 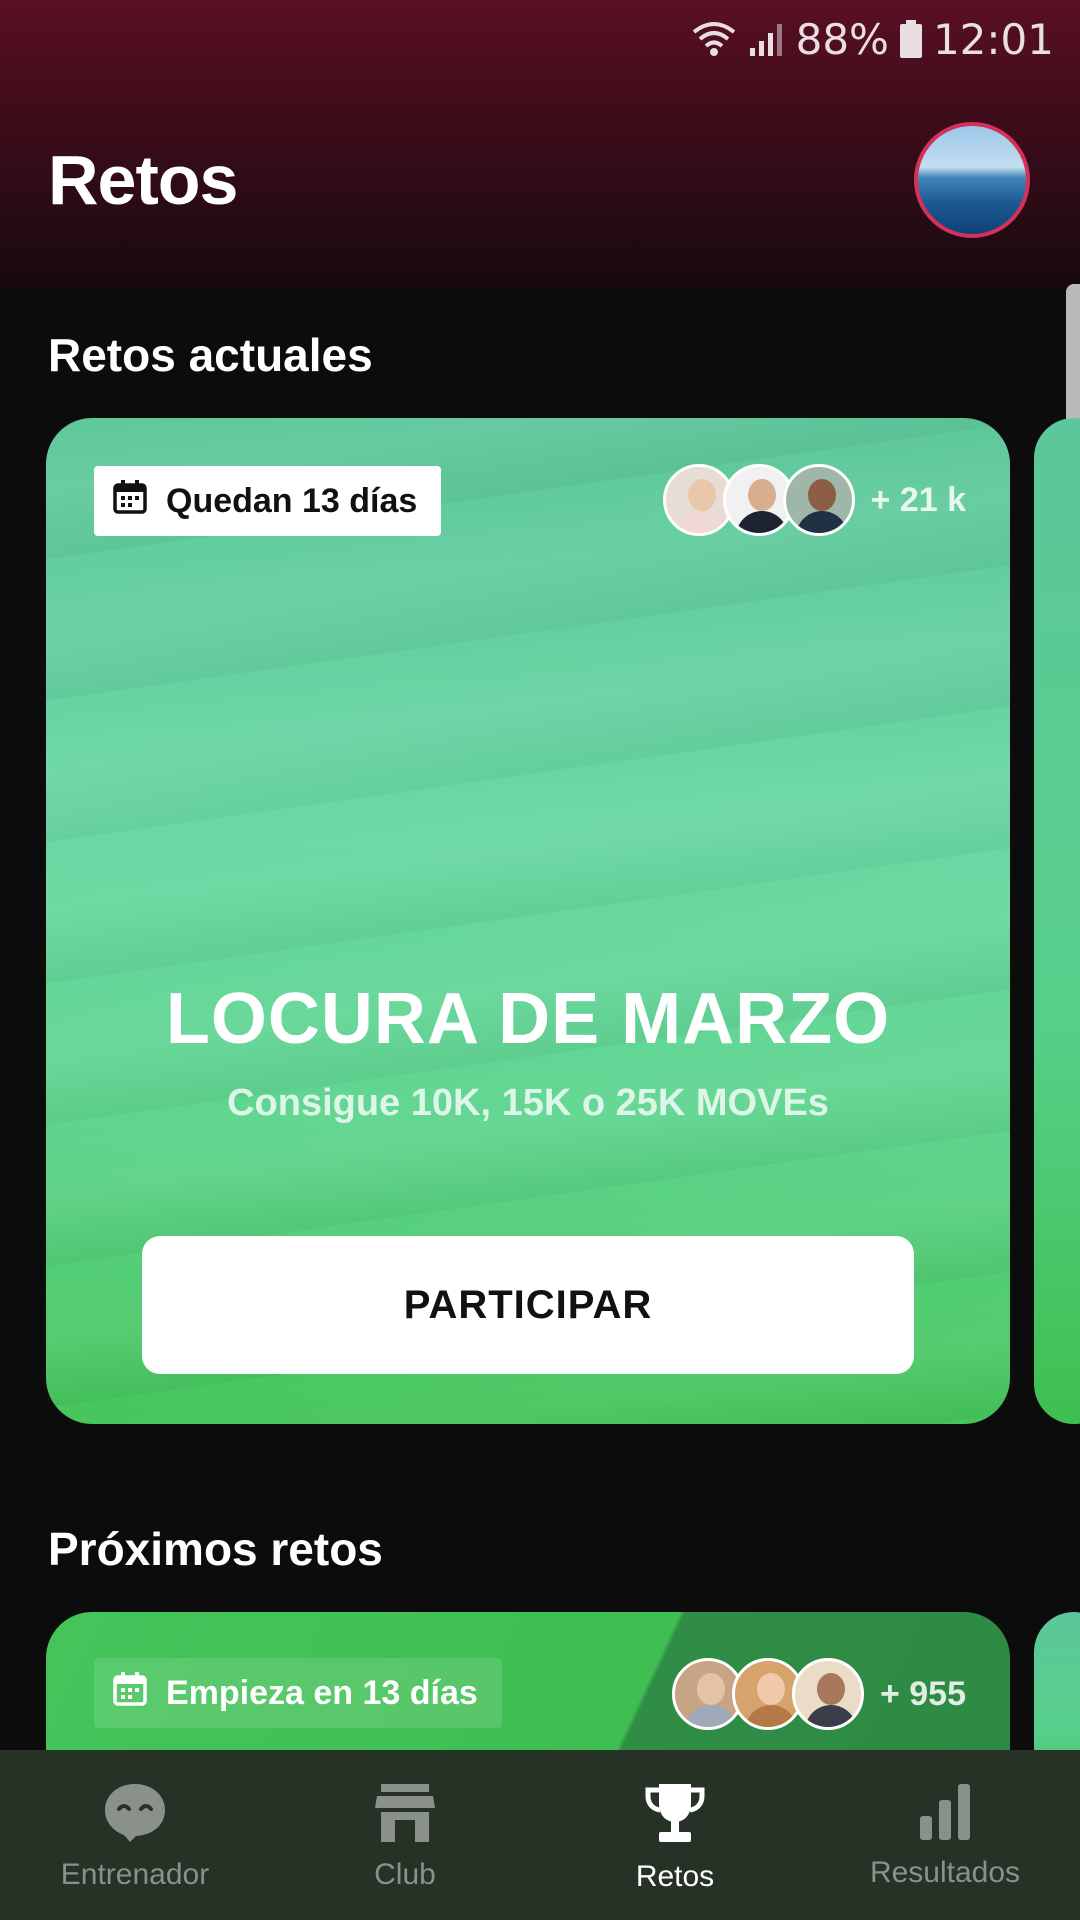 What do you see at coordinates (292, 500) in the screenshot?
I see `date-badge-label: Quedan 13 días` at bounding box center [292, 500].